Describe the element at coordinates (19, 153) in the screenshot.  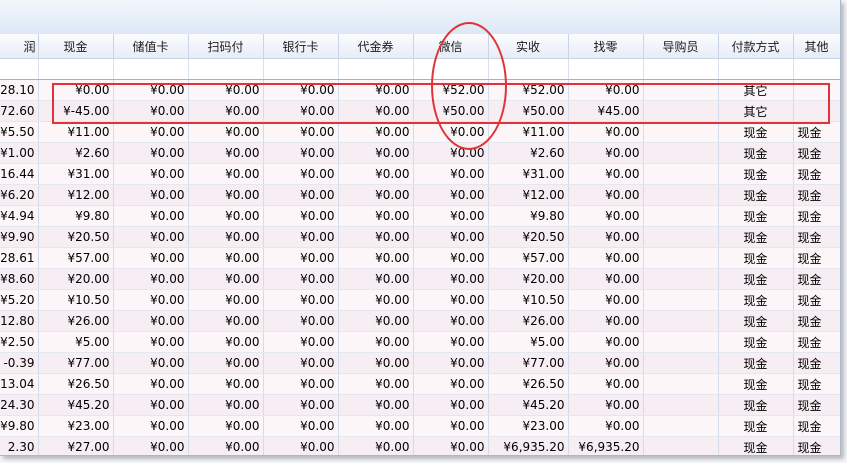
I see `cell-profit: ¥1.00` at that location.